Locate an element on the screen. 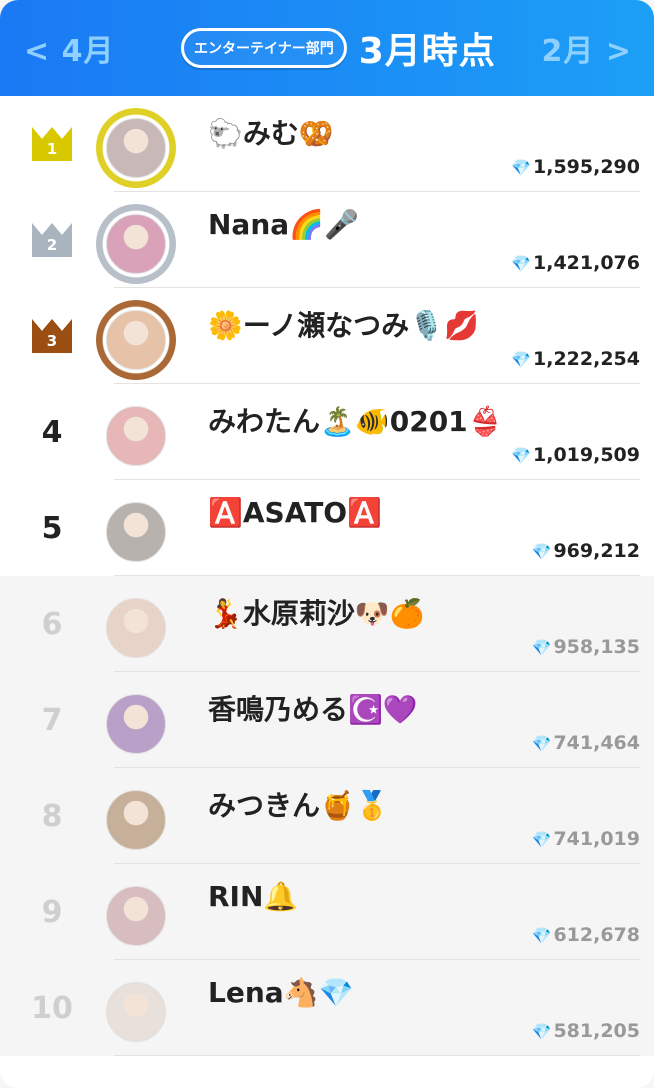 The image size is (654, 1088). rank-indicator: 2 is located at coordinates (52, 240).